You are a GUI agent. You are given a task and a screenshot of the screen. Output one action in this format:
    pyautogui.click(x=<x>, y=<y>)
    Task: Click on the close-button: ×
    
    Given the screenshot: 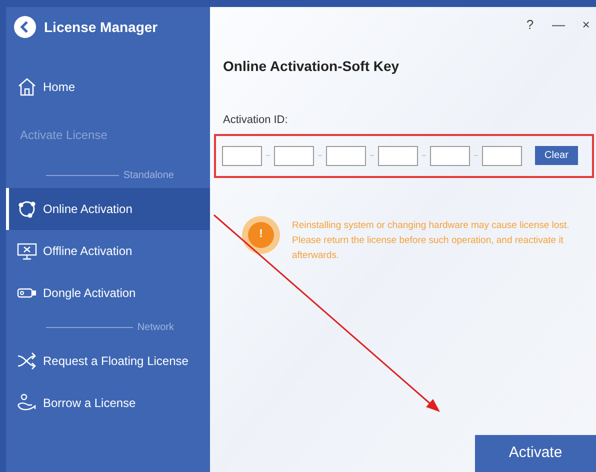 What is the action you would take?
    pyautogui.click(x=586, y=24)
    